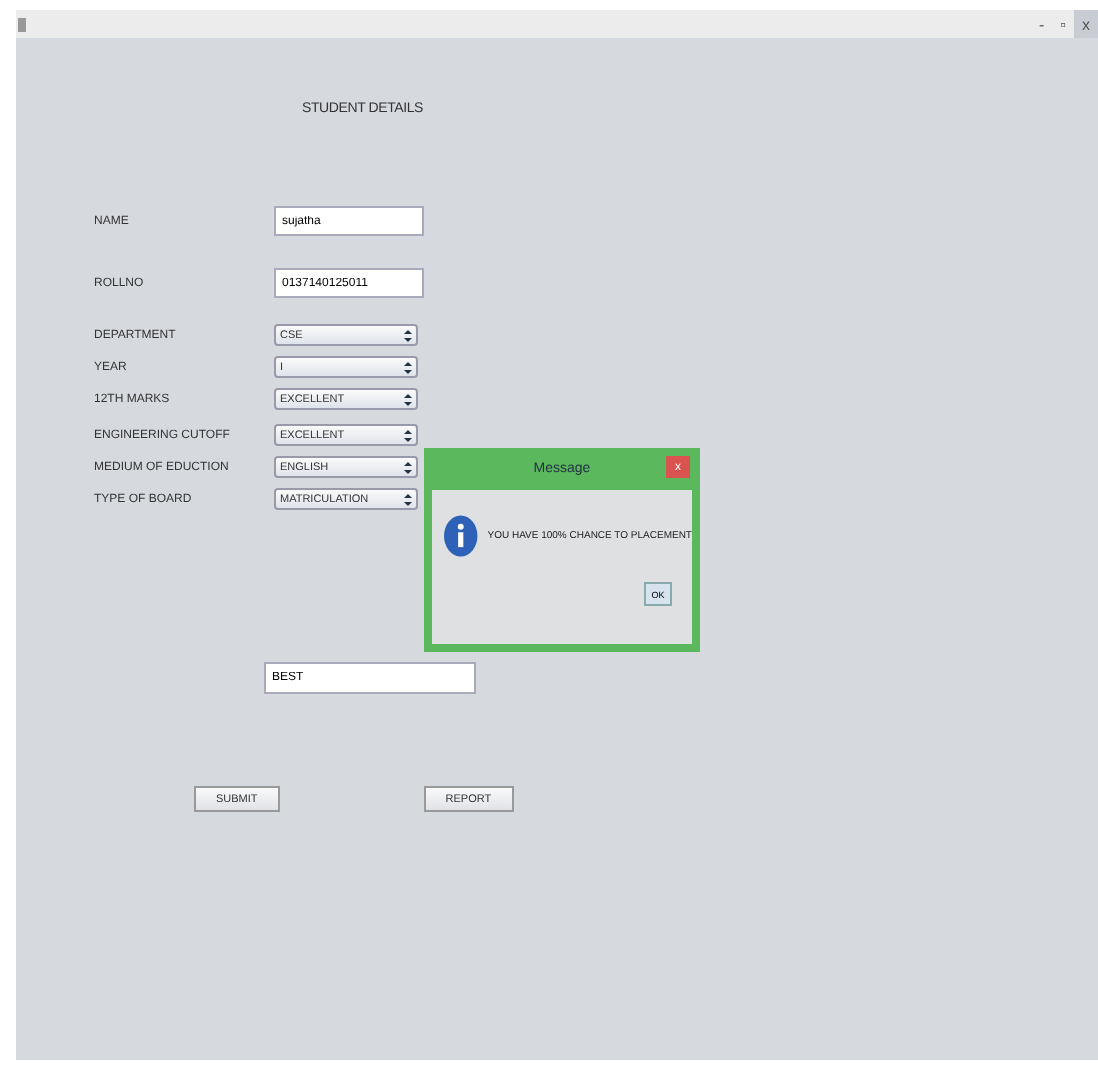 The image size is (1098, 1088). I want to click on maximize-button: ▫, so click(1063, 24).